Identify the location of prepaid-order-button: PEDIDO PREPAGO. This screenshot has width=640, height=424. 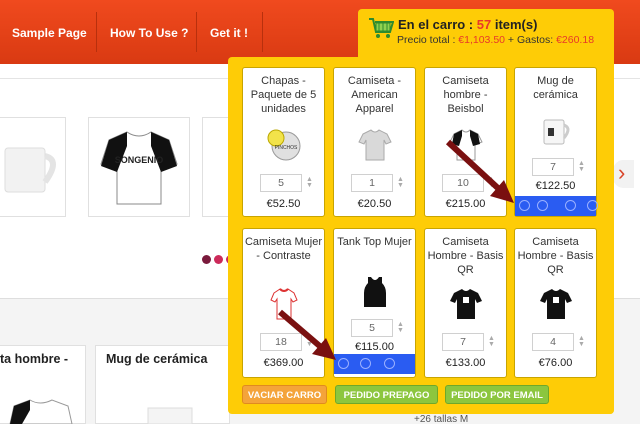
(386, 394).